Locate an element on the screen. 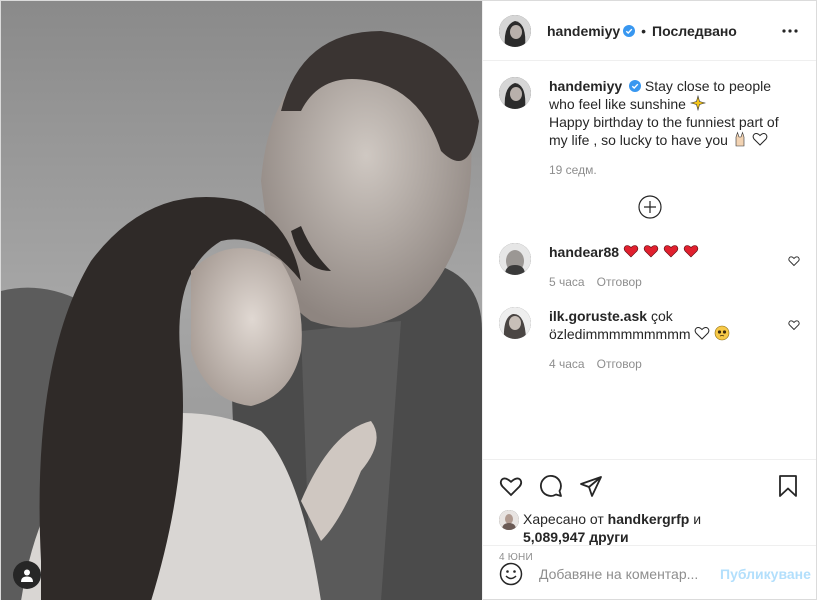  pleading-face-emoji-icon is located at coordinates (722, 333).